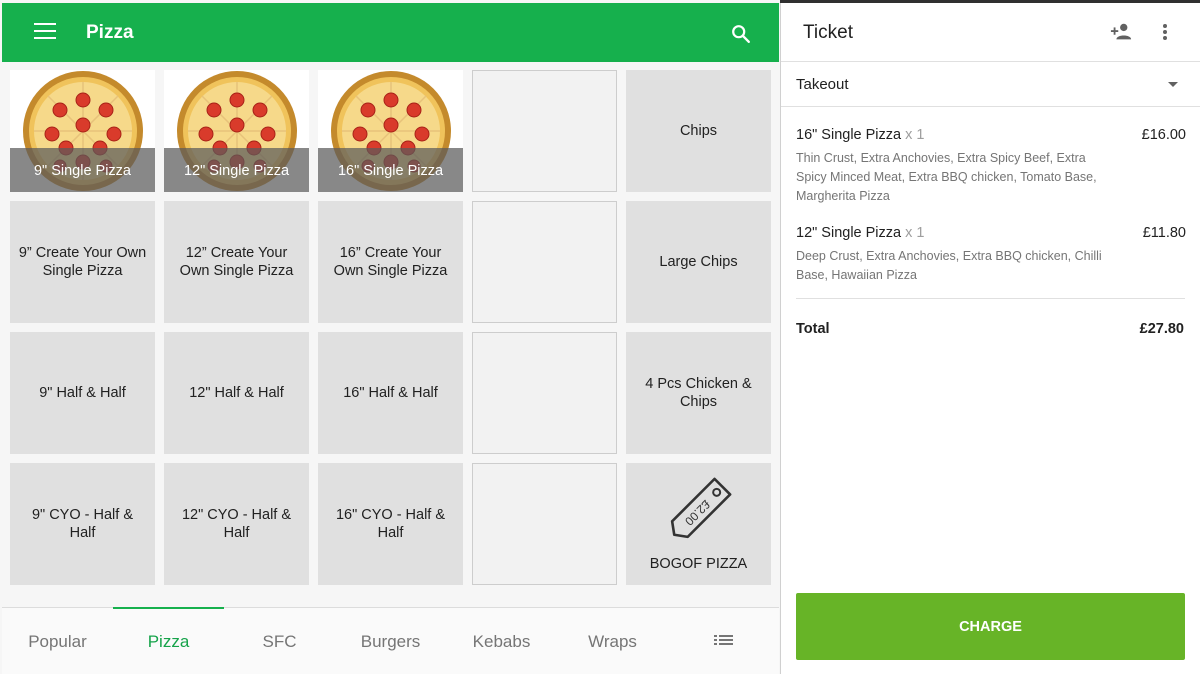  I want to click on tag-price-text: £2.00, so click(697, 512).